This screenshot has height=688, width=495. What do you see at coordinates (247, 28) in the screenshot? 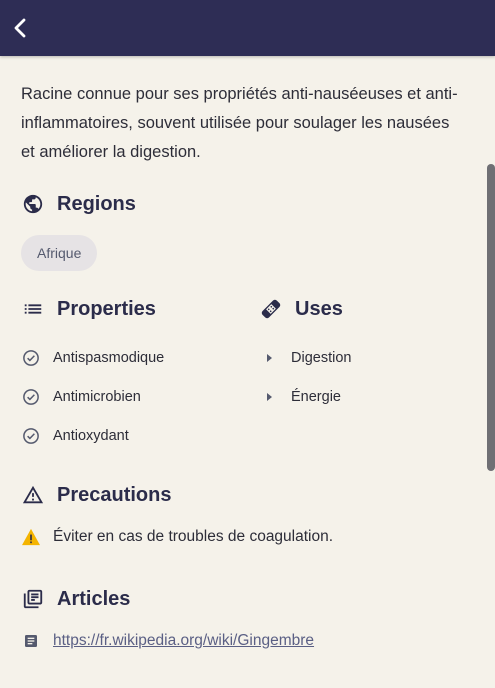
I see `app-bar` at bounding box center [247, 28].